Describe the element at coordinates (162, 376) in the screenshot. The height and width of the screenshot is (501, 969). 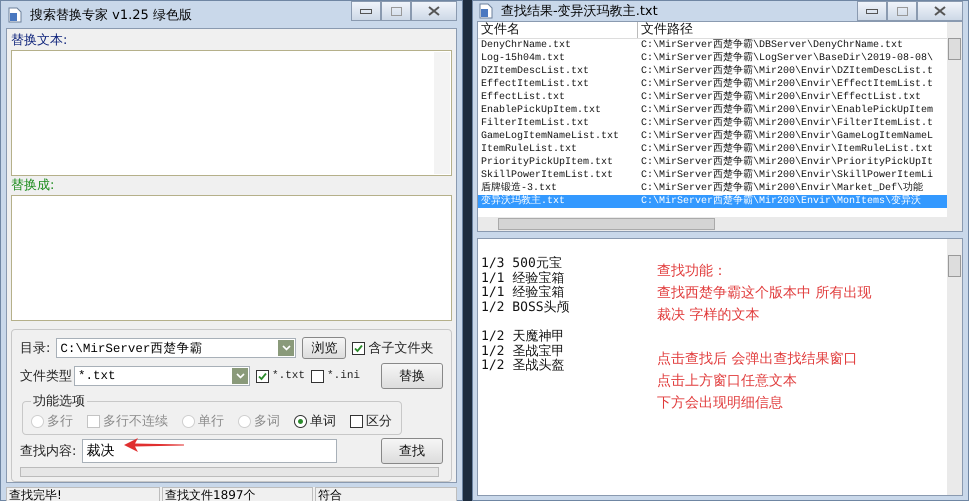
I see `file-type-combobox: *.txt` at that location.